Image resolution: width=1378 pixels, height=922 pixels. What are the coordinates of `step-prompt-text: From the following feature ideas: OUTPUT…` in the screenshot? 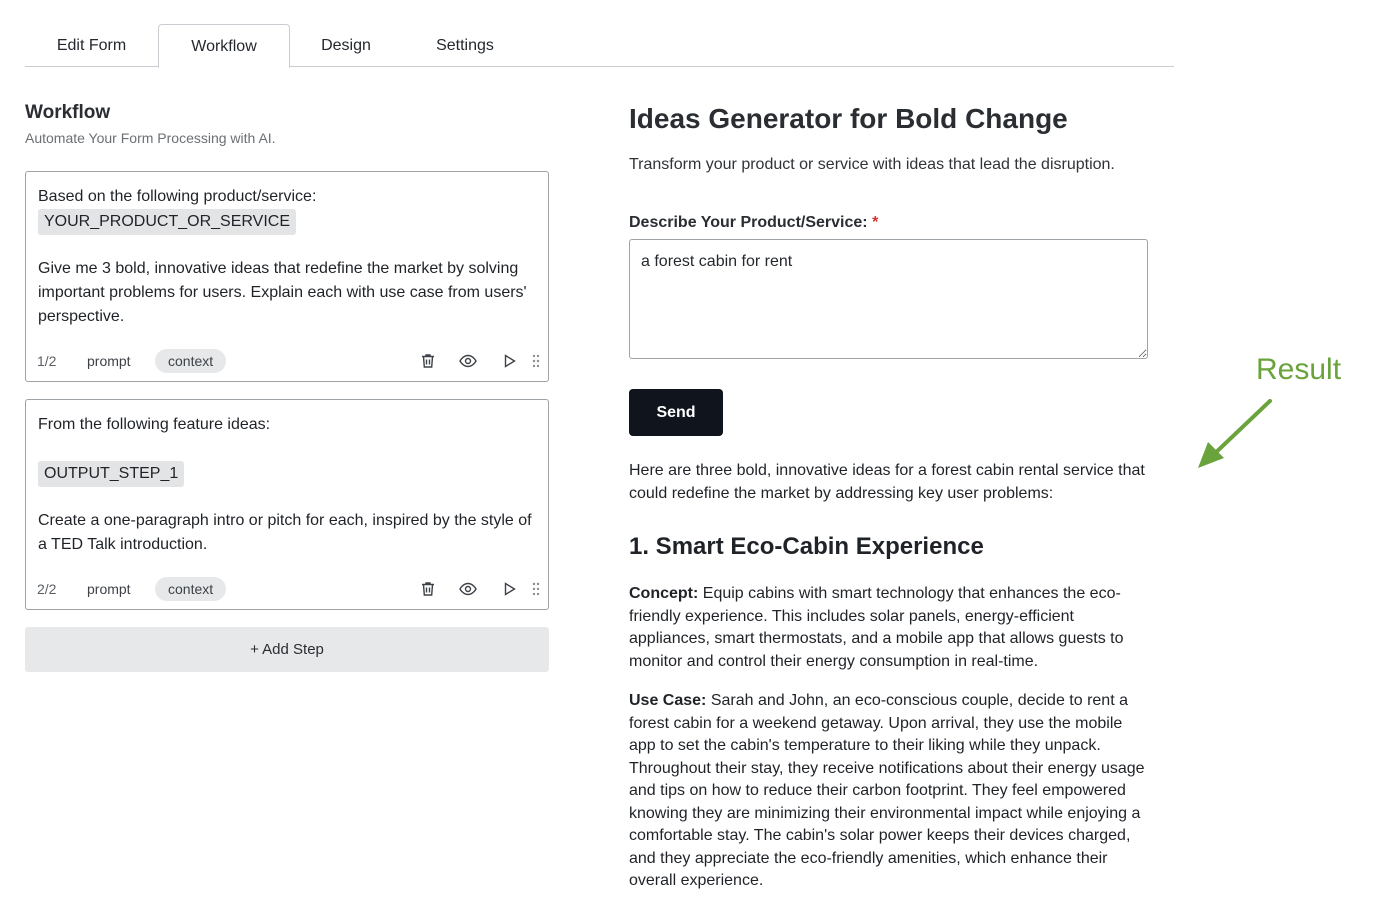 It's located at (288, 485).